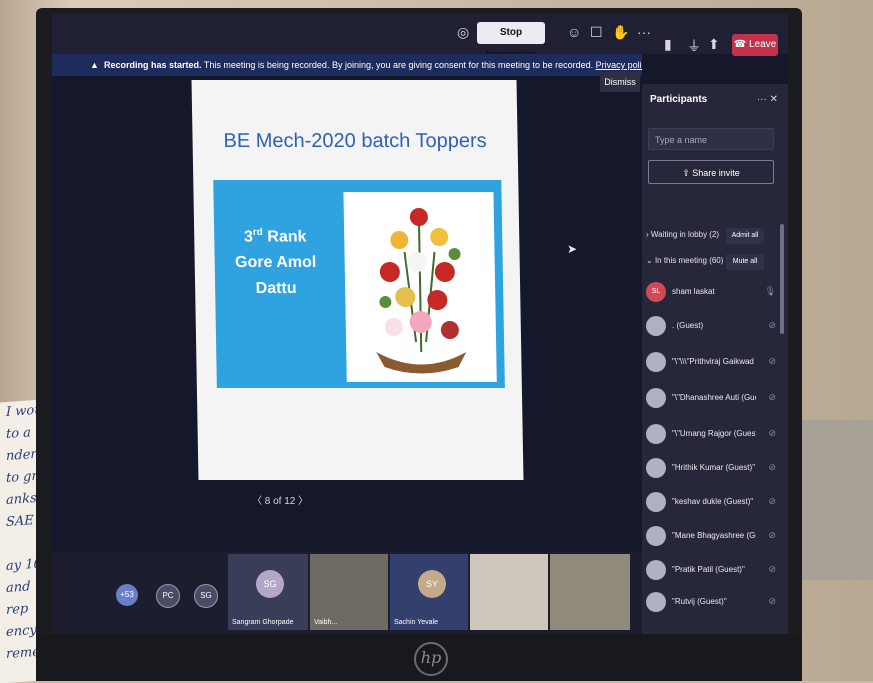  Describe the element at coordinates (94, 65) in the screenshot. I see `warning-icon: ▲` at that location.